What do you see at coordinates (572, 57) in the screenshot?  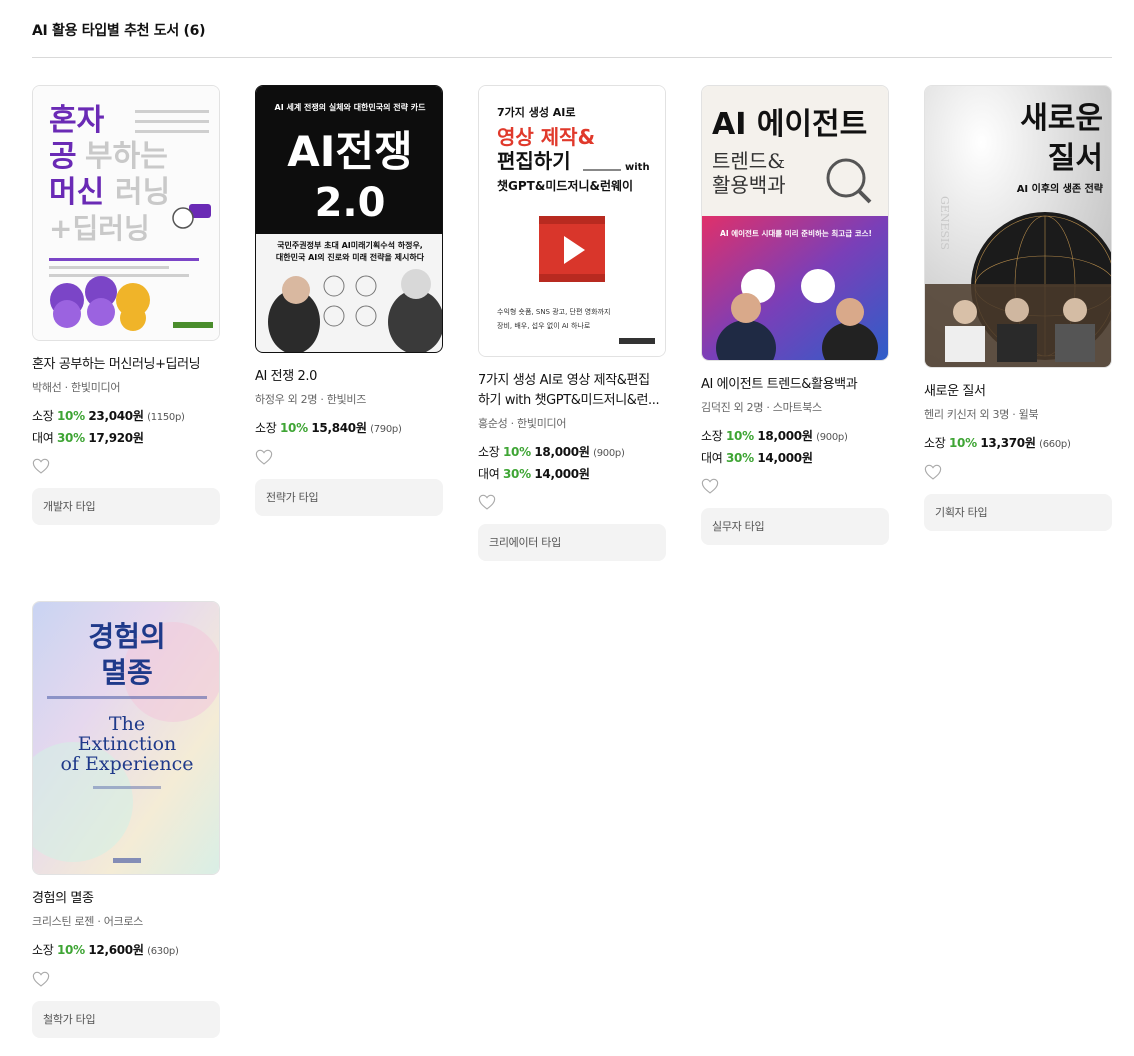 I see `section-divider` at bounding box center [572, 57].